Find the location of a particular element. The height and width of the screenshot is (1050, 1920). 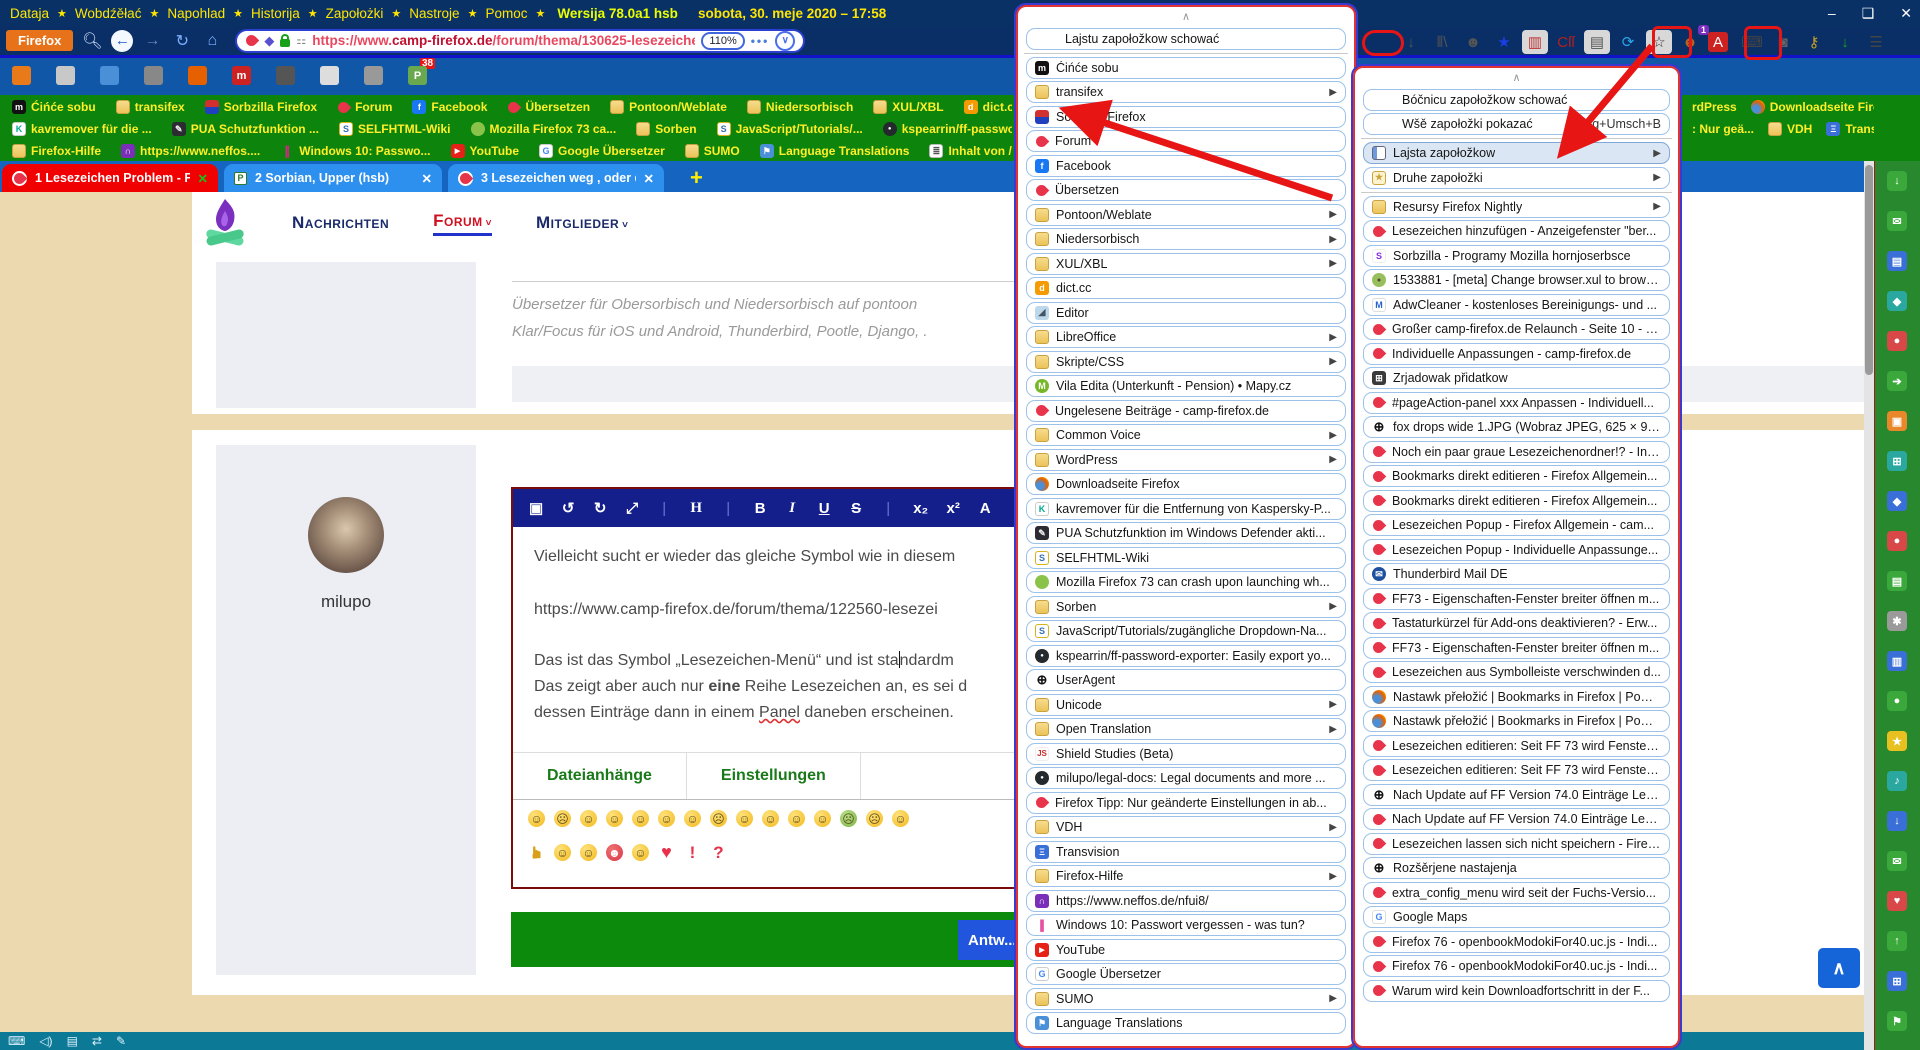

menu-item-pontoon-weblate: Pontoon/Weblate ▶ is located at coordinates (1186, 214).